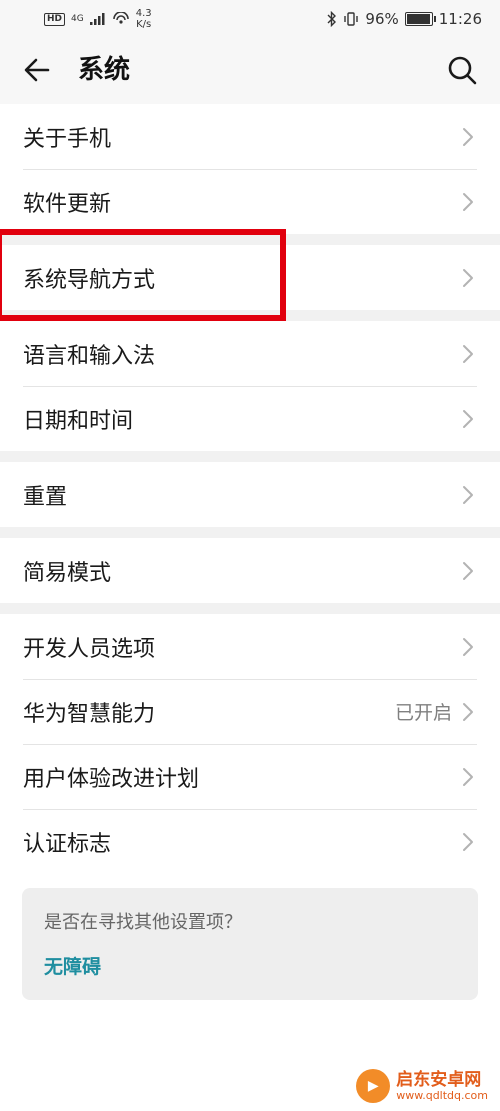 This screenshot has width=500, height=1111. What do you see at coordinates (89, 356) in the screenshot?
I see `settings-row-label: 语言和输入法` at bounding box center [89, 356].